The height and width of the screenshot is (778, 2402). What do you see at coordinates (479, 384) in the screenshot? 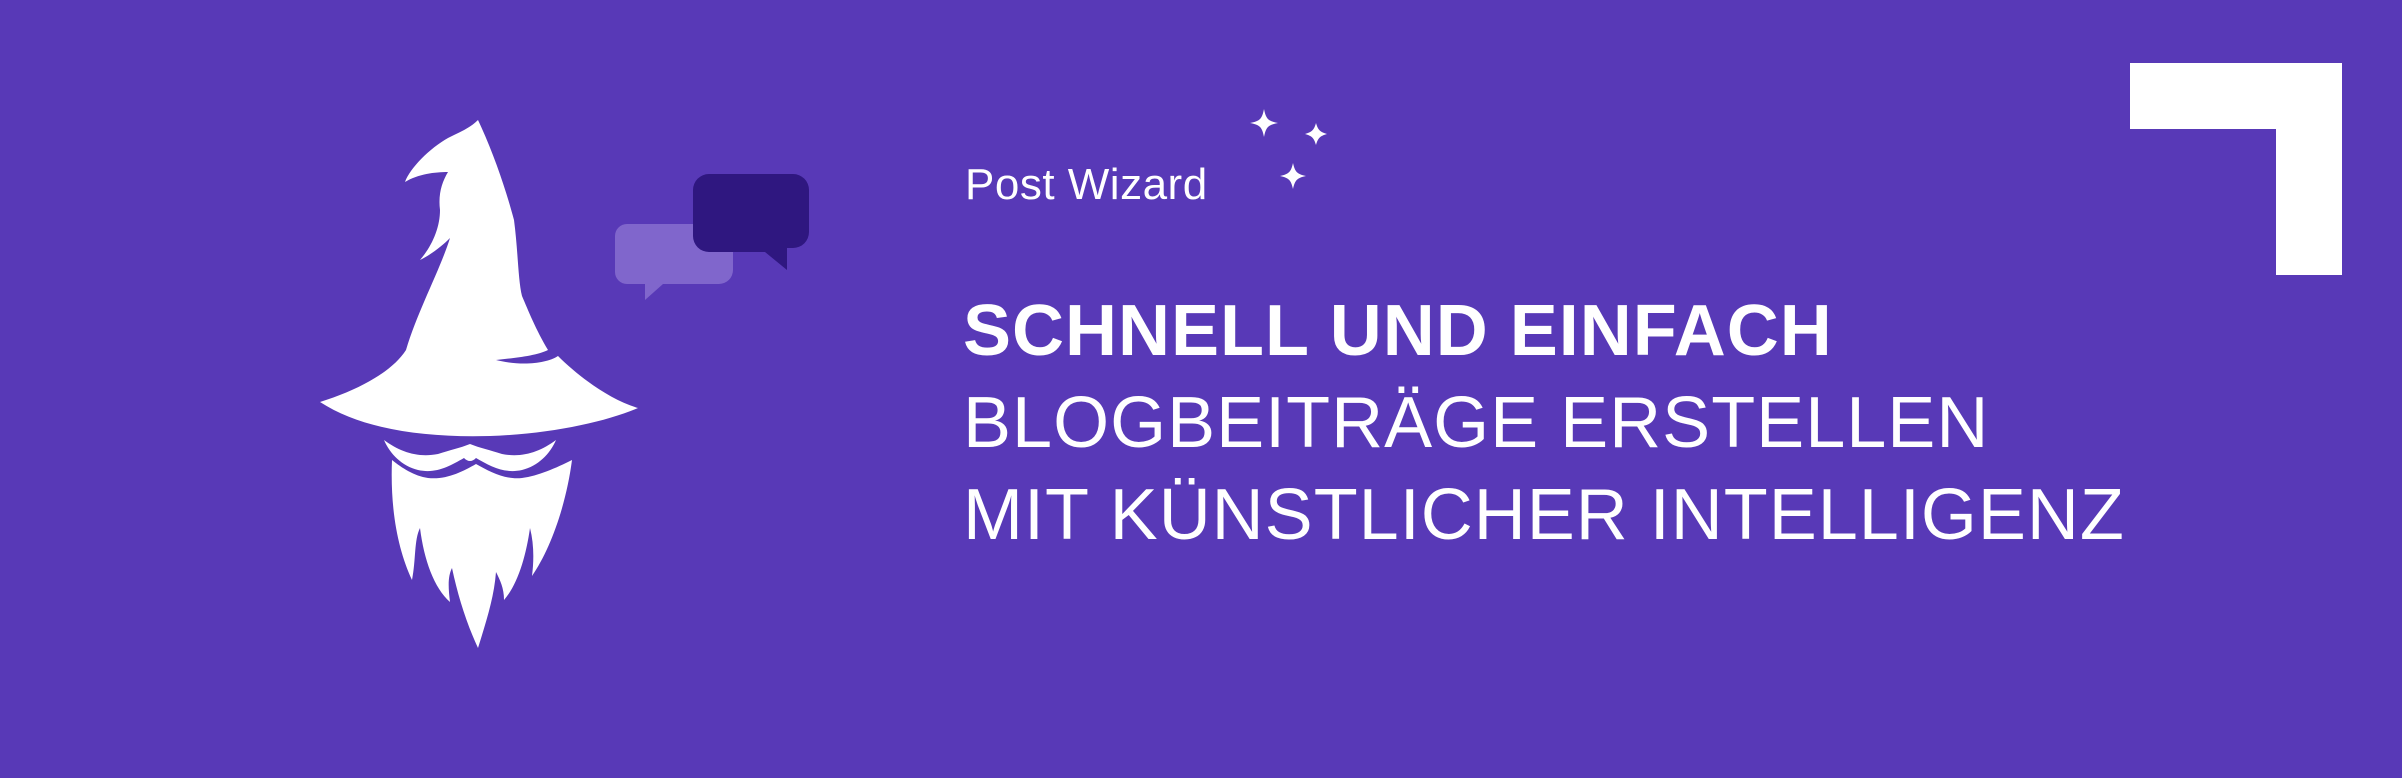
I see `wizard-hat-beard-icon` at bounding box center [479, 384].